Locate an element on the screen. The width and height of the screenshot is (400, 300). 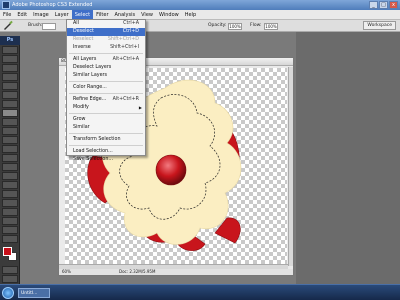
move-tool is located at coordinates (10, 50).